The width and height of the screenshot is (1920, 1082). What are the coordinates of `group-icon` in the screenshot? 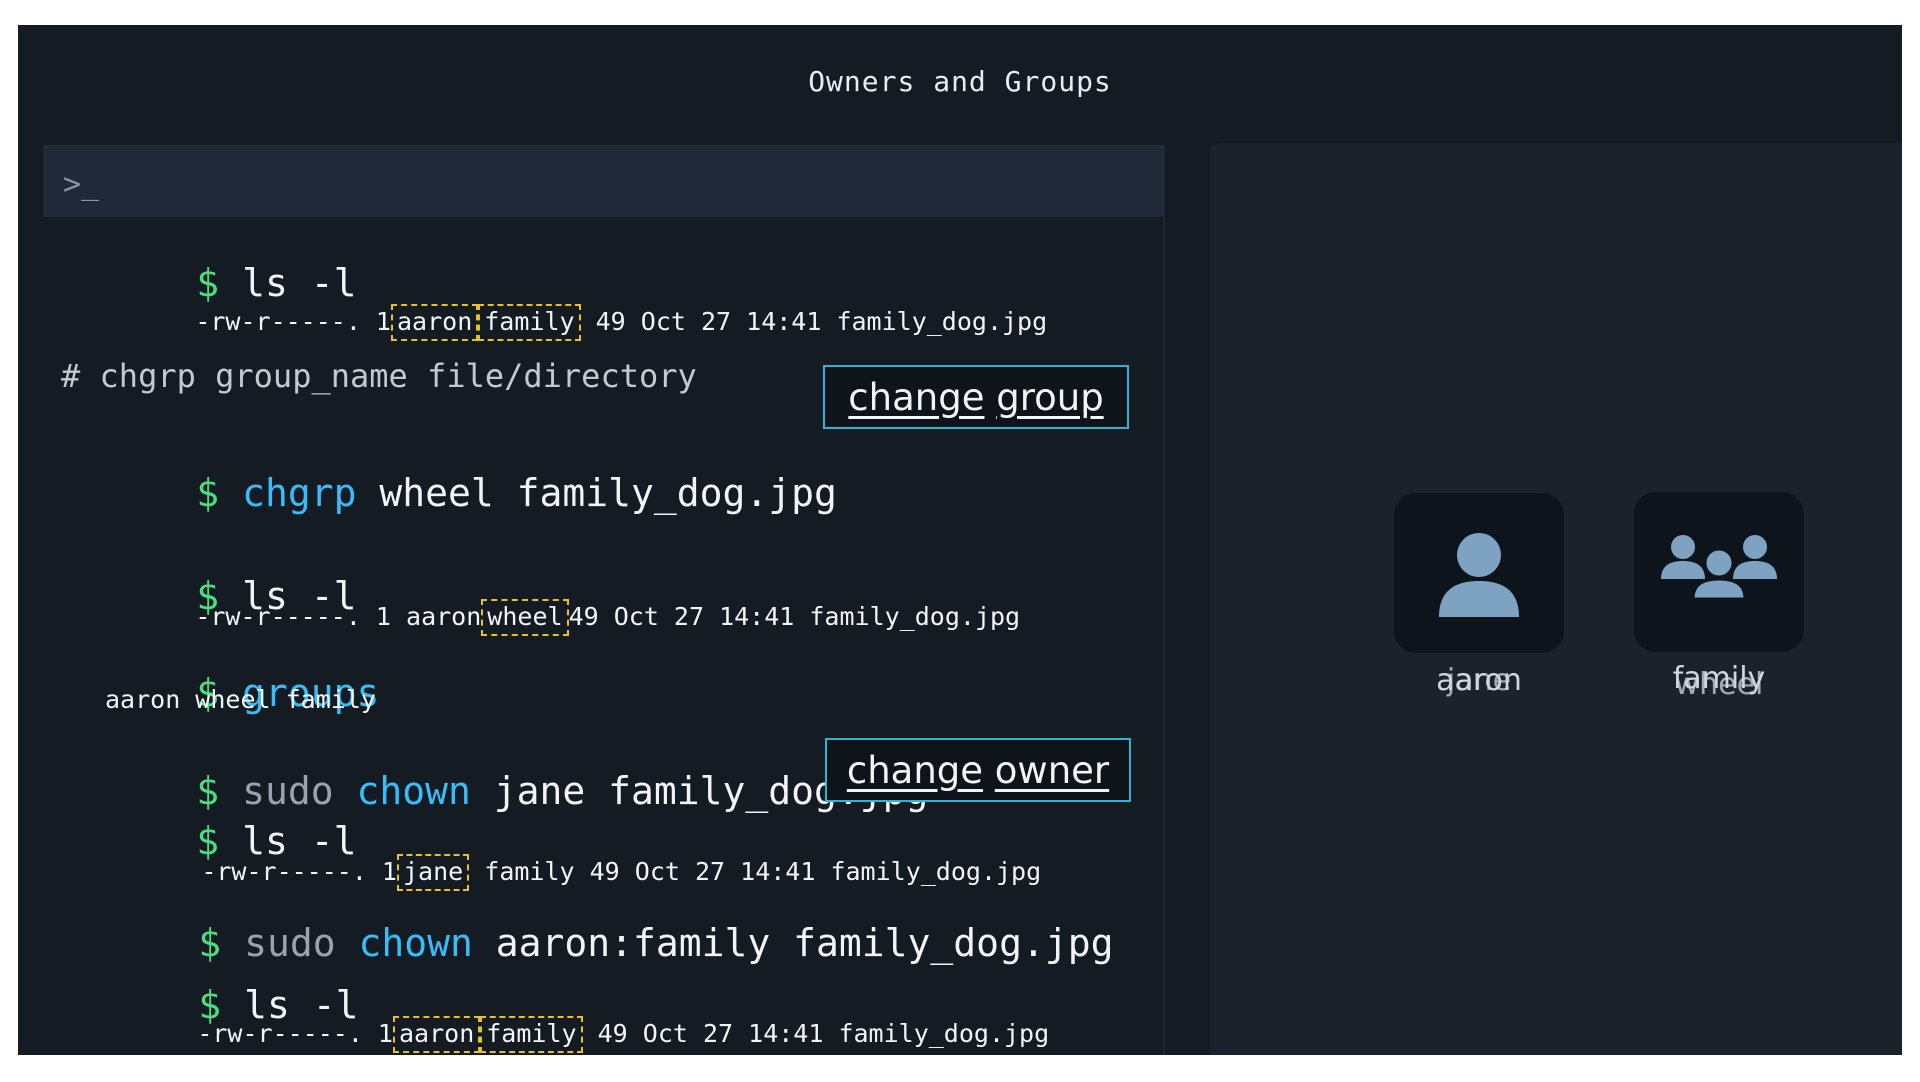 It's located at (1719, 568).